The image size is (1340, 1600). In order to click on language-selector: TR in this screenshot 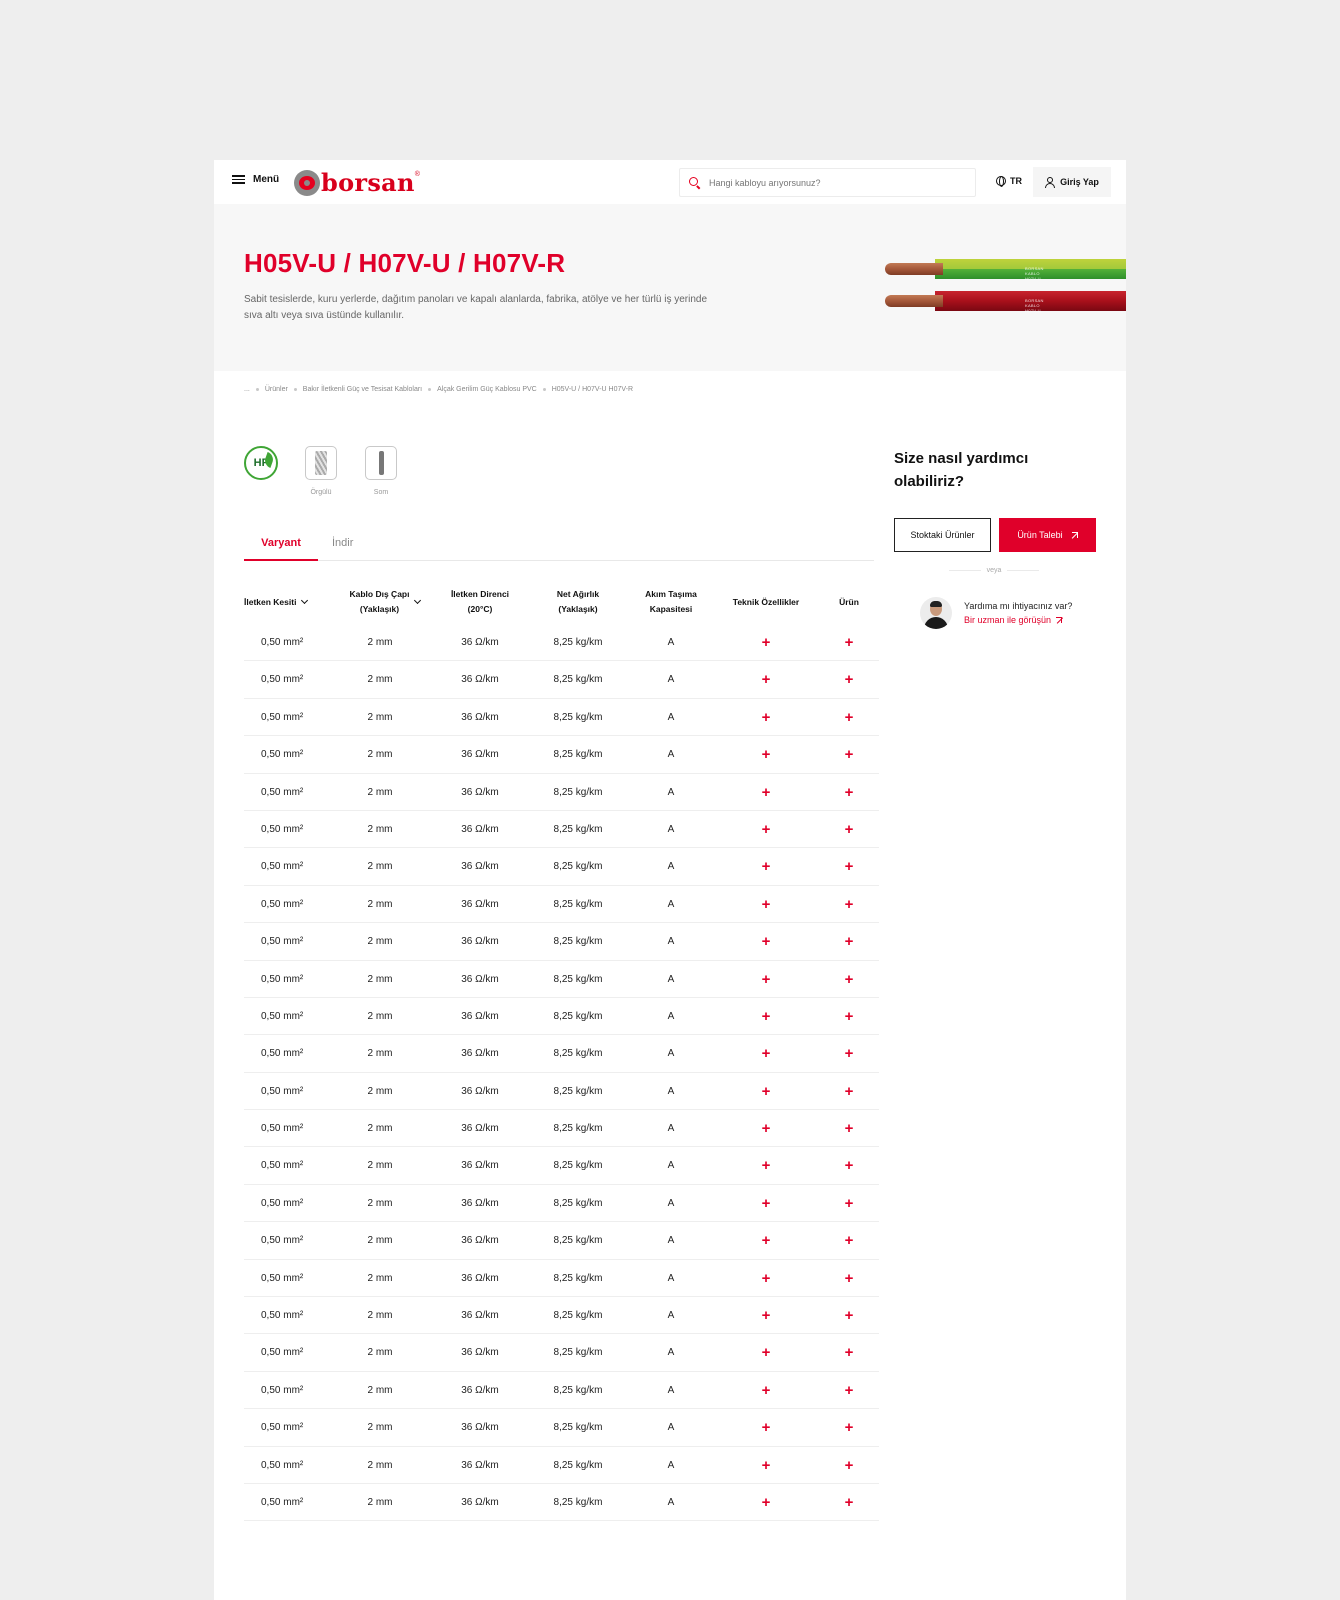, I will do `click(1009, 181)`.